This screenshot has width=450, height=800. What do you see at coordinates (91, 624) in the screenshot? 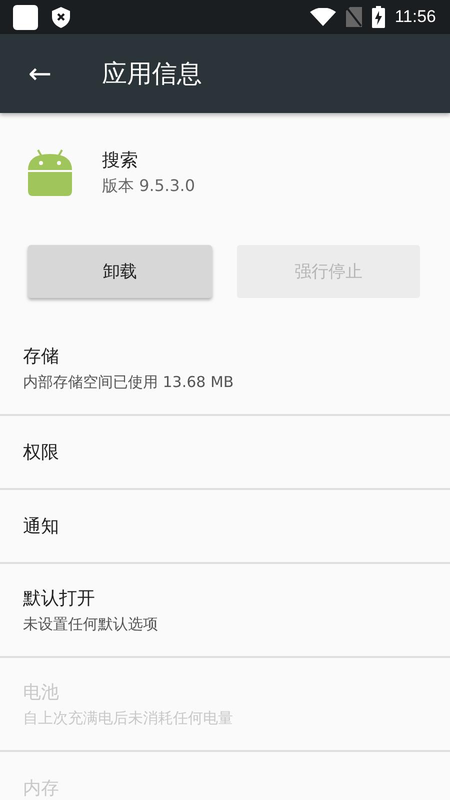
I see `setting-summary: 未设置任何默认选项` at bounding box center [91, 624].